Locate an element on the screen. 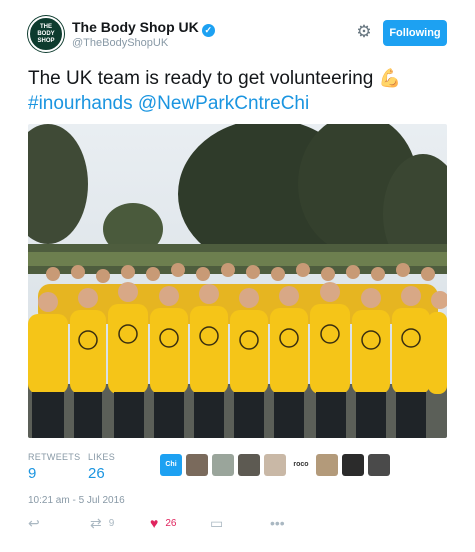  avatar-text-line-2: BODY is located at coordinates (46, 33).